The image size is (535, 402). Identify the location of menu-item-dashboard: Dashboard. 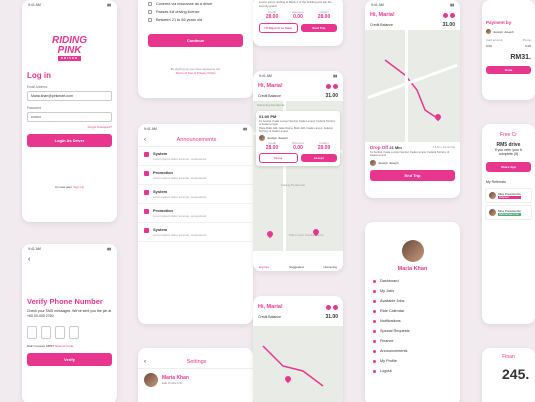
(412, 281).